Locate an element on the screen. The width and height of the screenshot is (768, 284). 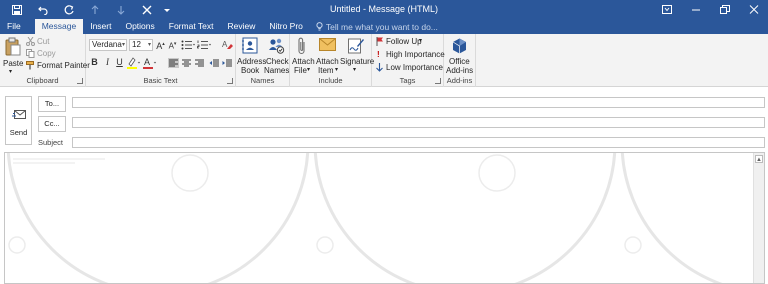
title-bar: Untitled - Message (HTML) is located at coordinates (384, 9).